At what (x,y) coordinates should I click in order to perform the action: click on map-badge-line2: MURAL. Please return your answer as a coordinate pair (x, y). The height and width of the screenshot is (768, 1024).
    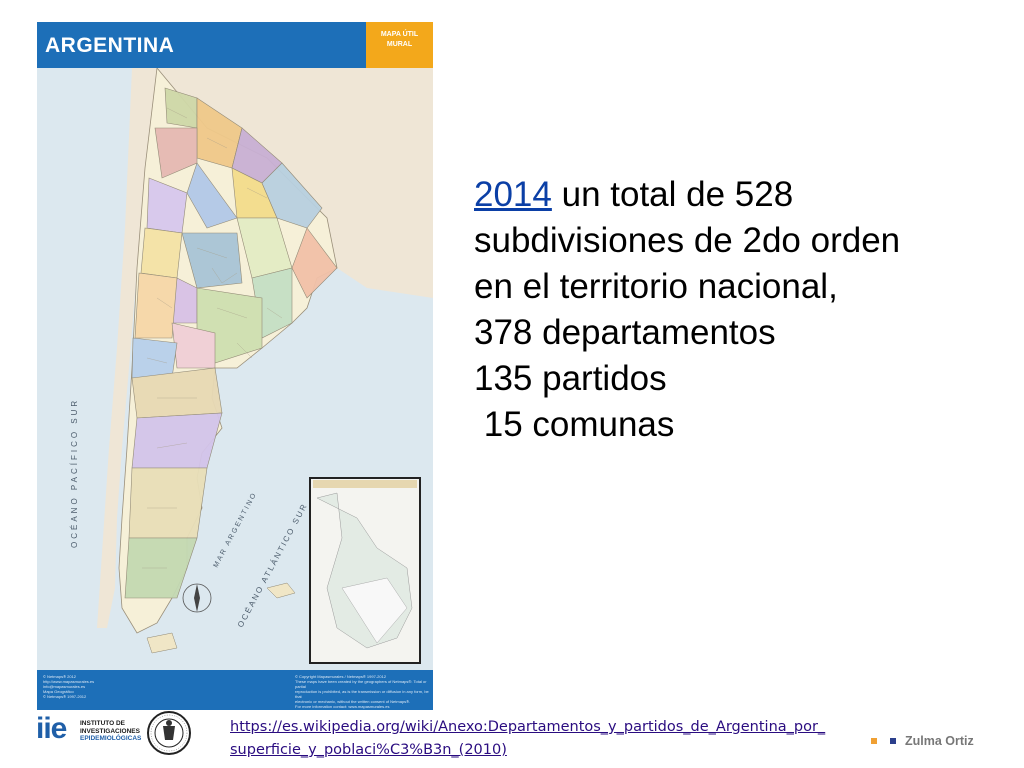
    Looking at the image, I should click on (399, 44).